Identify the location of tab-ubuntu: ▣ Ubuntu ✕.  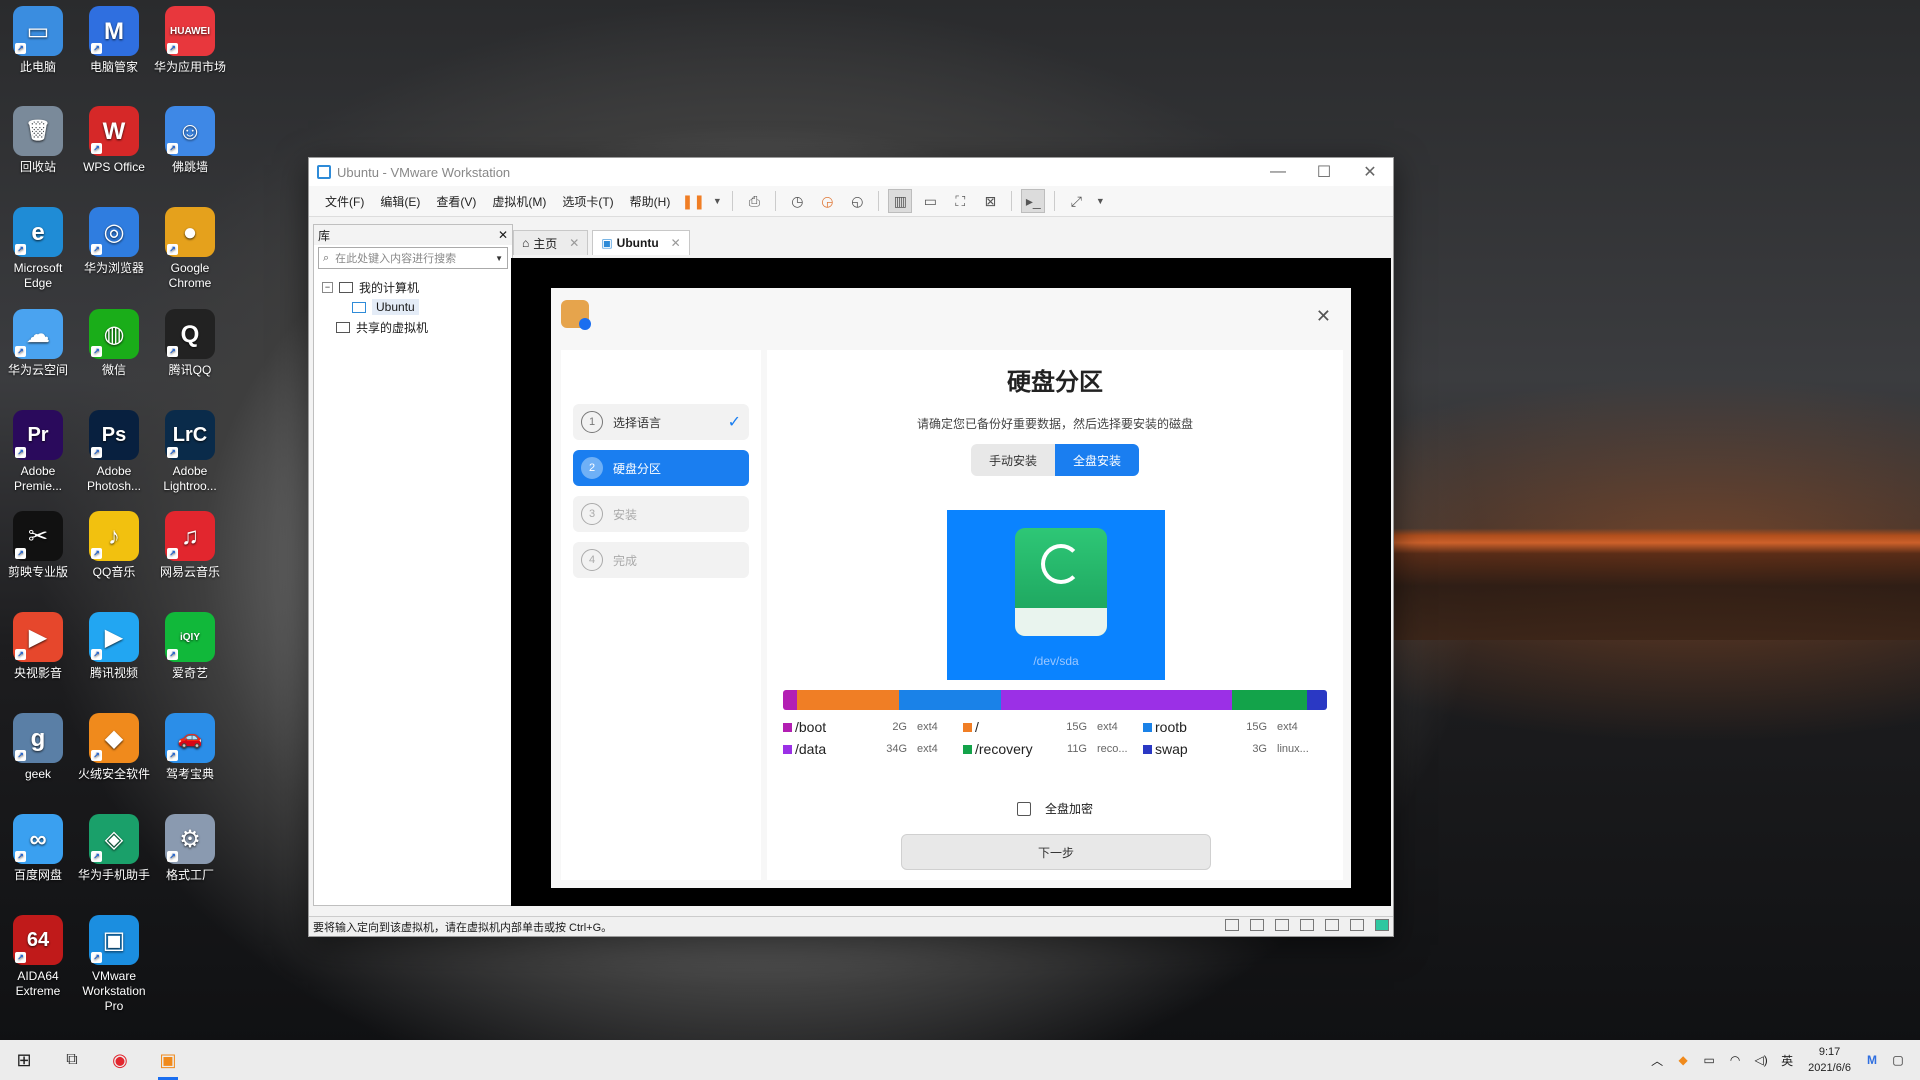
(641, 242).